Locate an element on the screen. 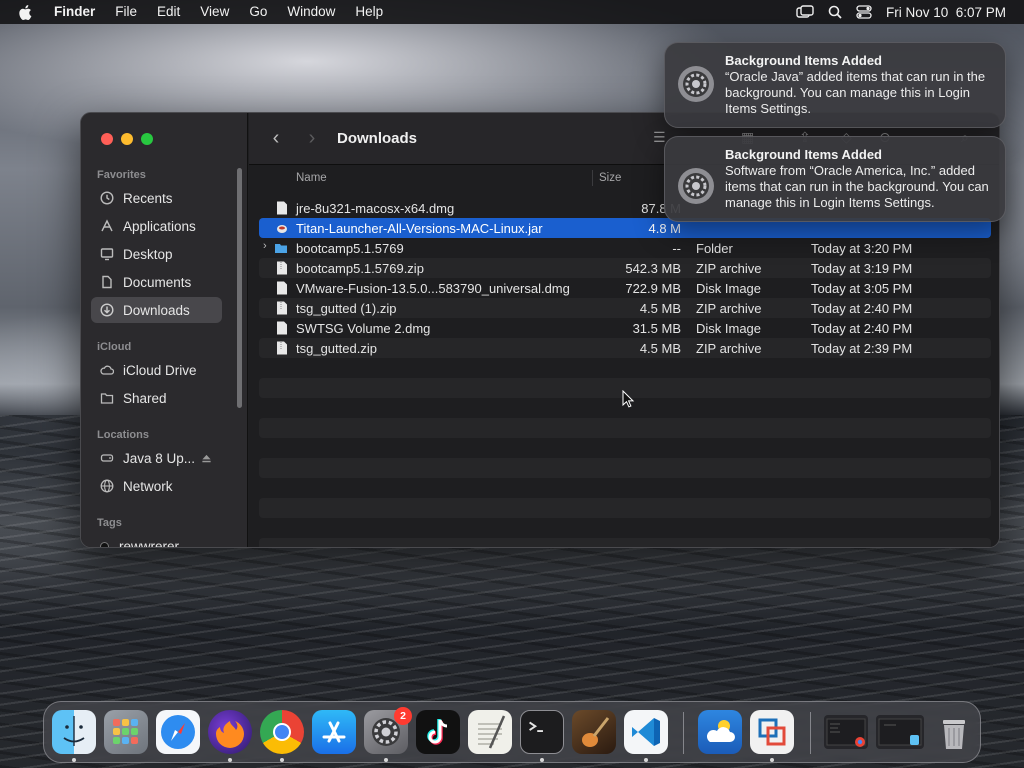  system-settings-dock-icon: 2 is located at coordinates (388, 730).